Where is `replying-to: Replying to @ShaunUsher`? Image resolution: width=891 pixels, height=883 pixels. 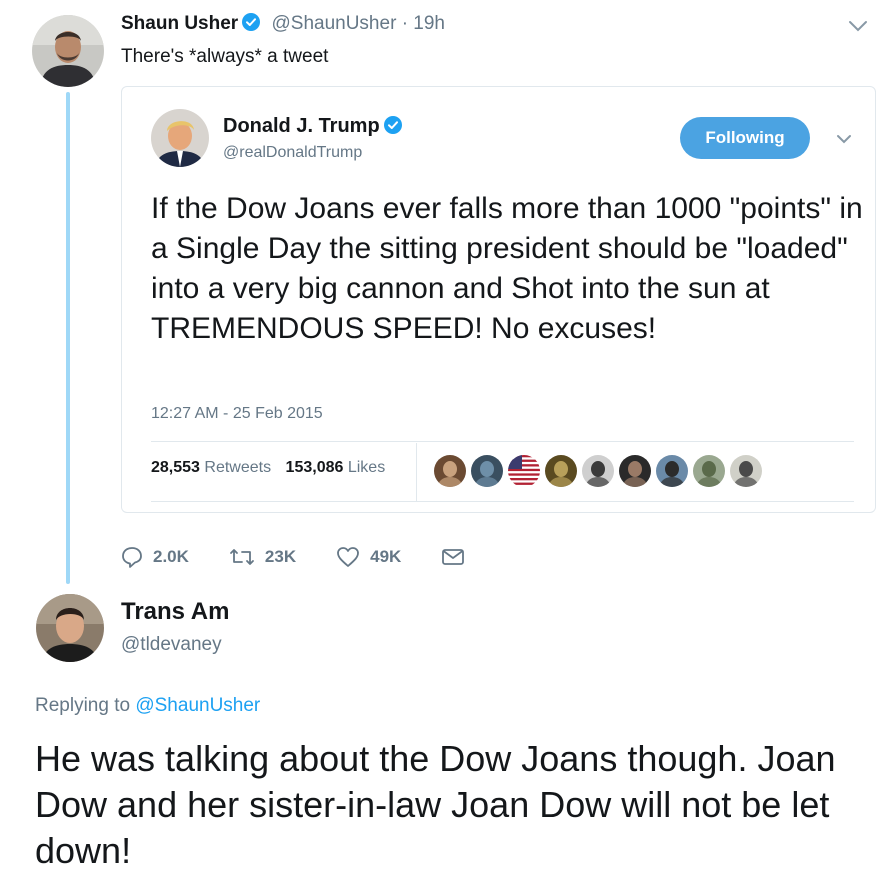
replying-to: Replying to @ShaunUsher is located at coordinates (147, 706).